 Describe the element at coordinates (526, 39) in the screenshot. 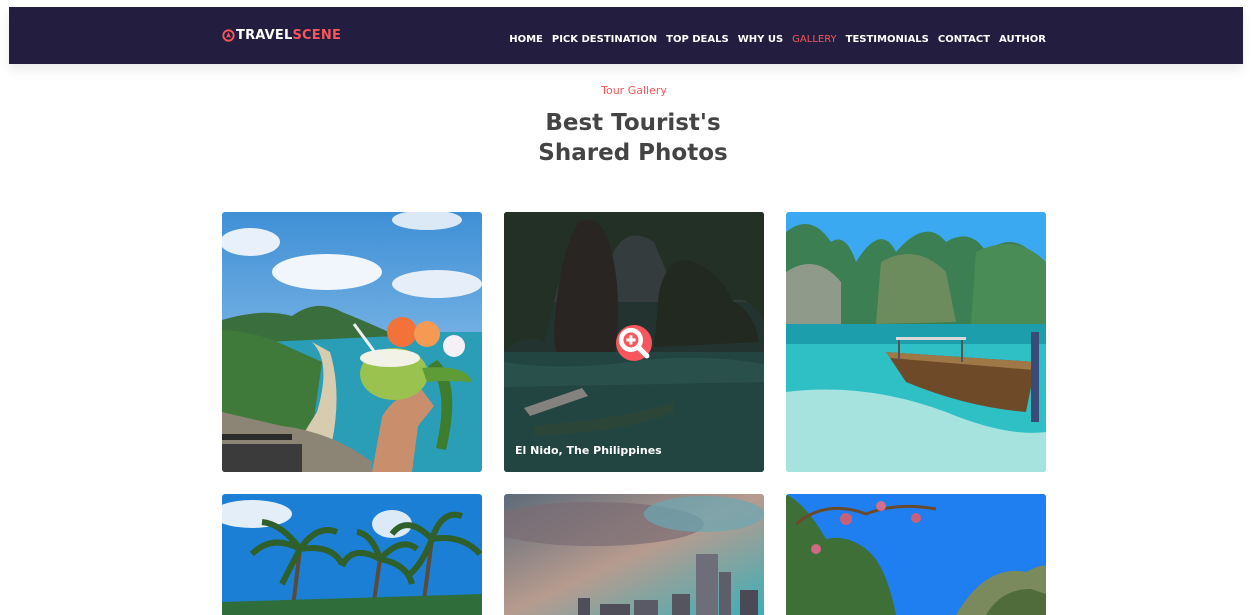

I see `nav-item-home: HOME` at that location.